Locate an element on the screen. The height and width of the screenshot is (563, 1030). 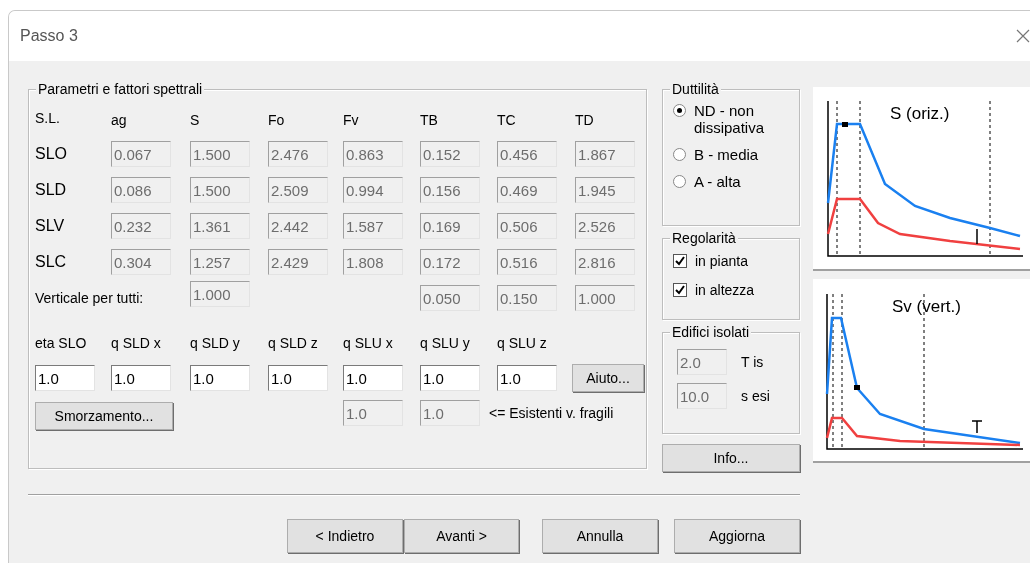
field-label: q SLU z is located at coordinates (522, 343).